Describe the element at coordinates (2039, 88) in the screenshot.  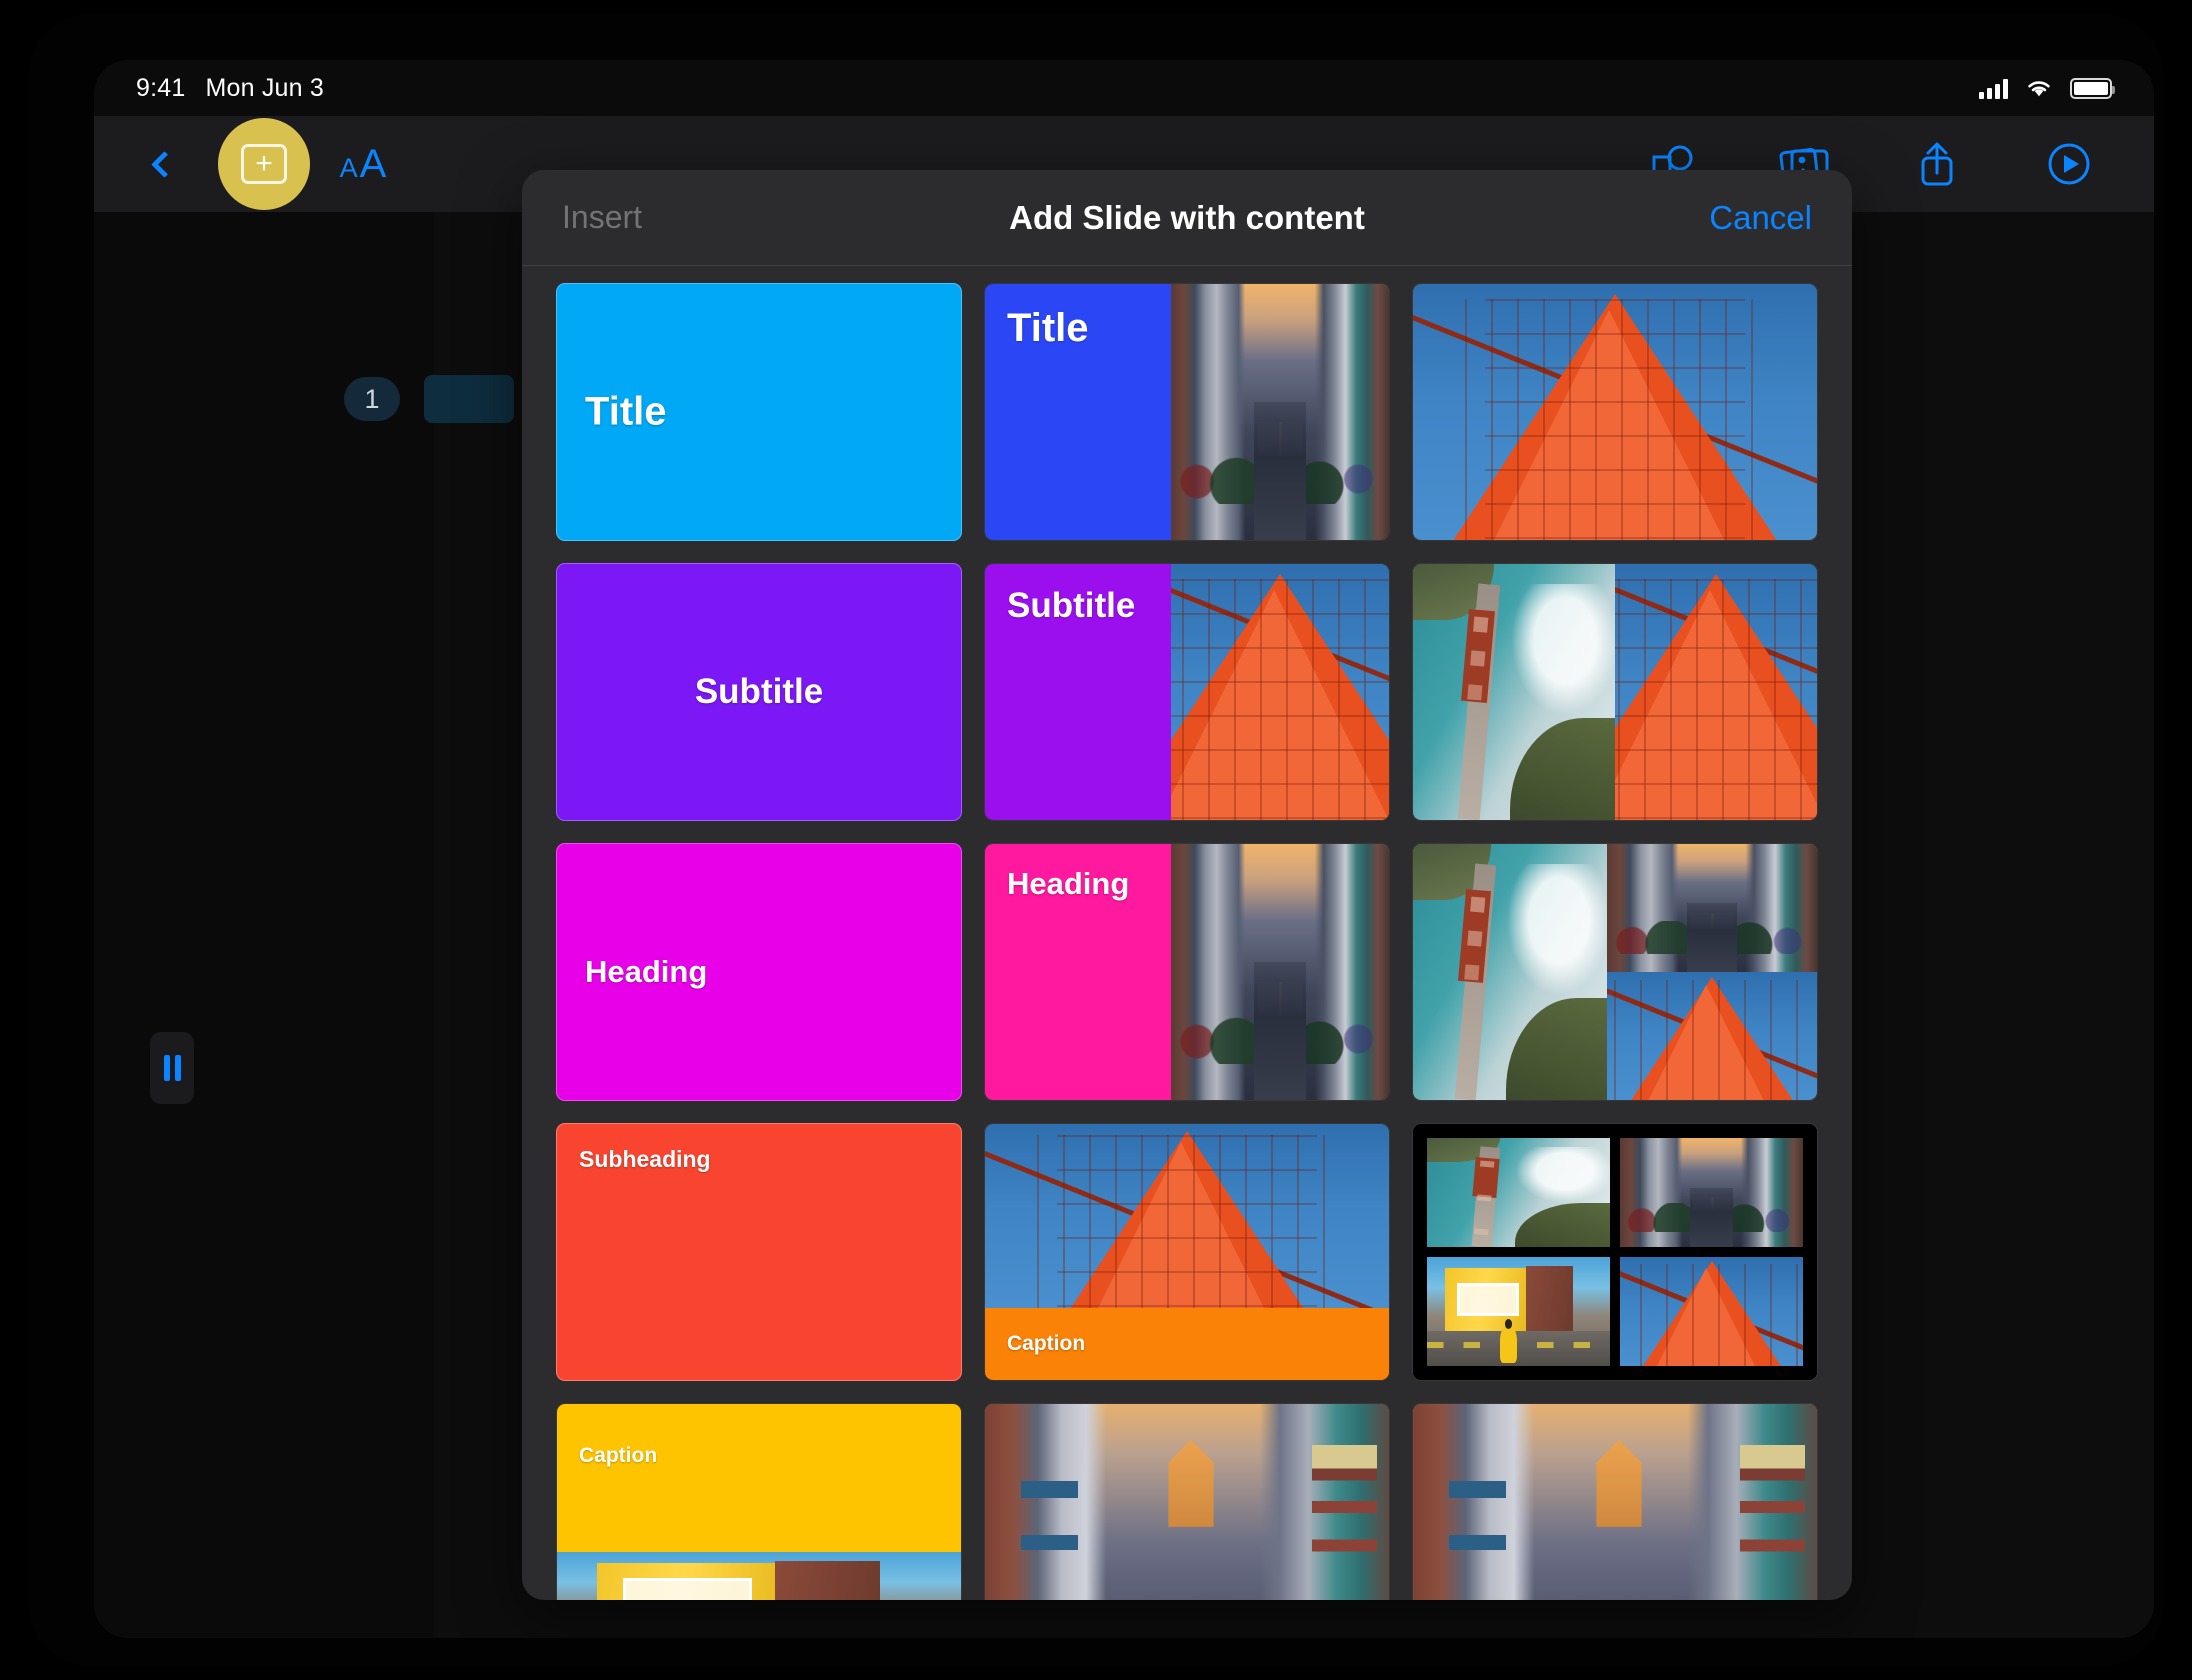
I see `wifi-icon` at that location.